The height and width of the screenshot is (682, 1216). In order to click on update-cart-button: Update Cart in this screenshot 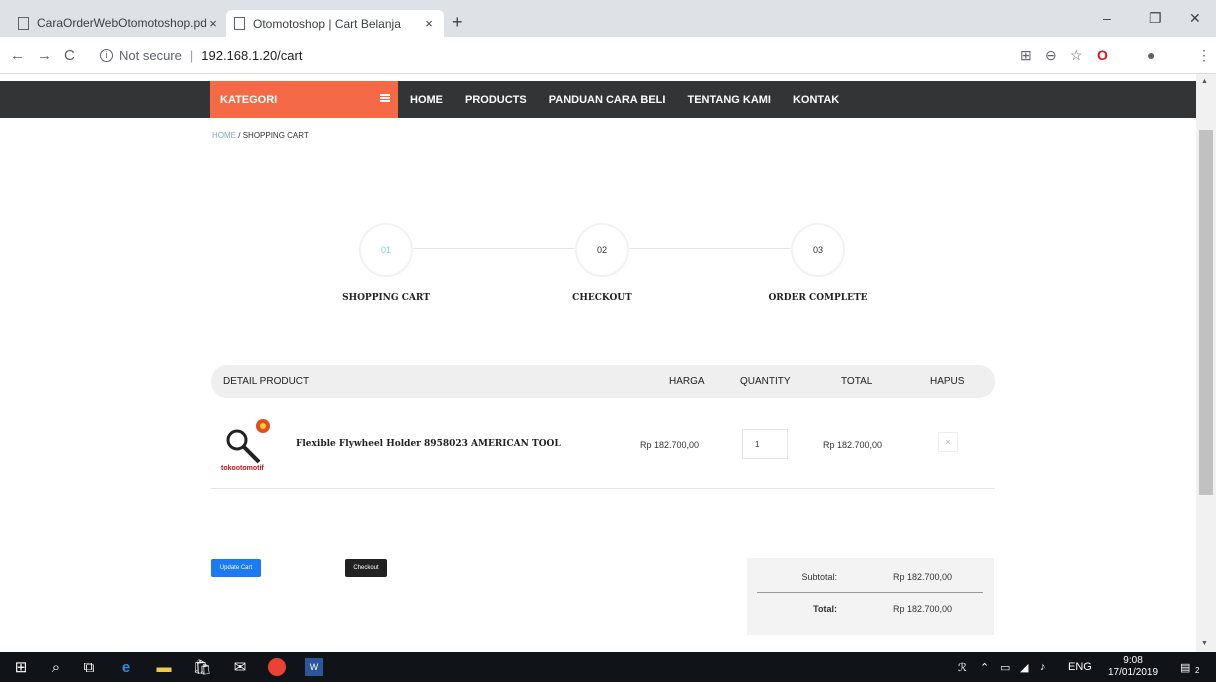, I will do `click(236, 568)`.